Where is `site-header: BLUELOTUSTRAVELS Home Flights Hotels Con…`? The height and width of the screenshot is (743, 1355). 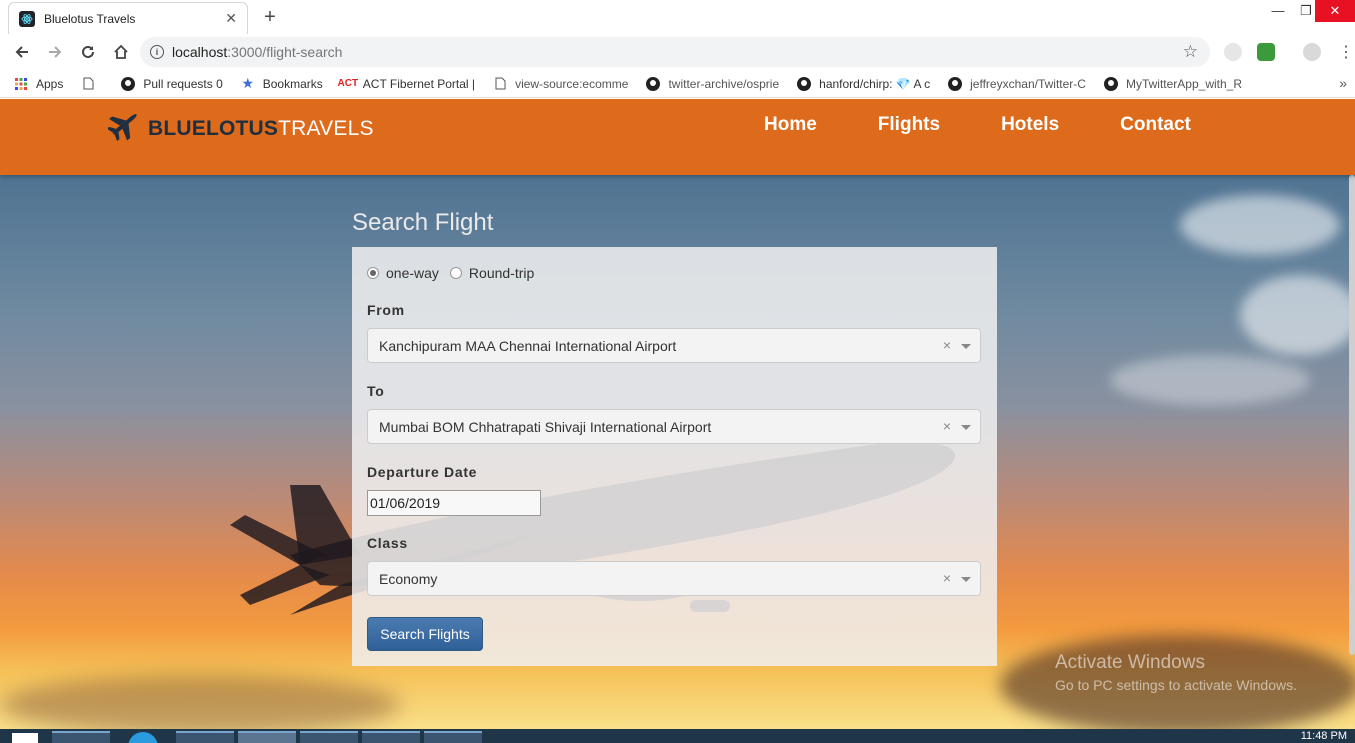
site-header: BLUELOTUSTRAVELS Home Flights Hotels Con… is located at coordinates (677, 137).